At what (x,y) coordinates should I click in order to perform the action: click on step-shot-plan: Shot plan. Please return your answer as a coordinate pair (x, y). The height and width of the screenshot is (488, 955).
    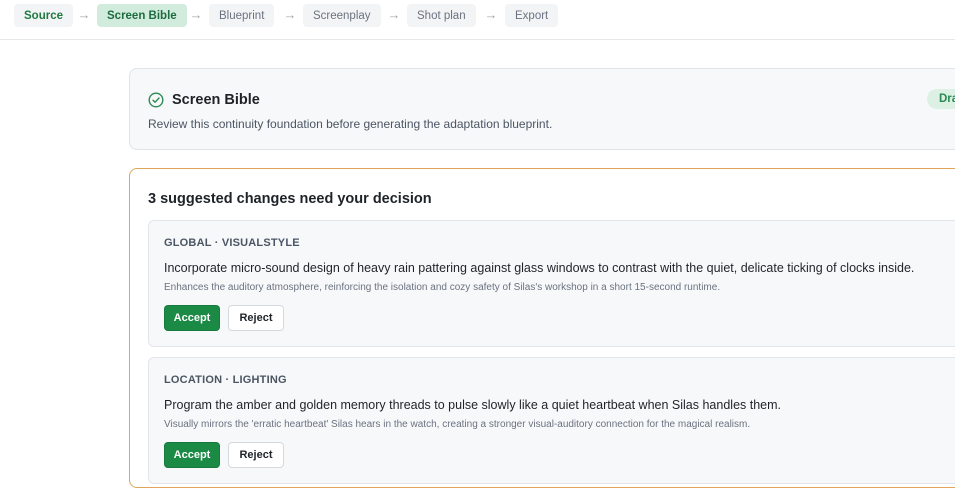
    Looking at the image, I should click on (441, 15).